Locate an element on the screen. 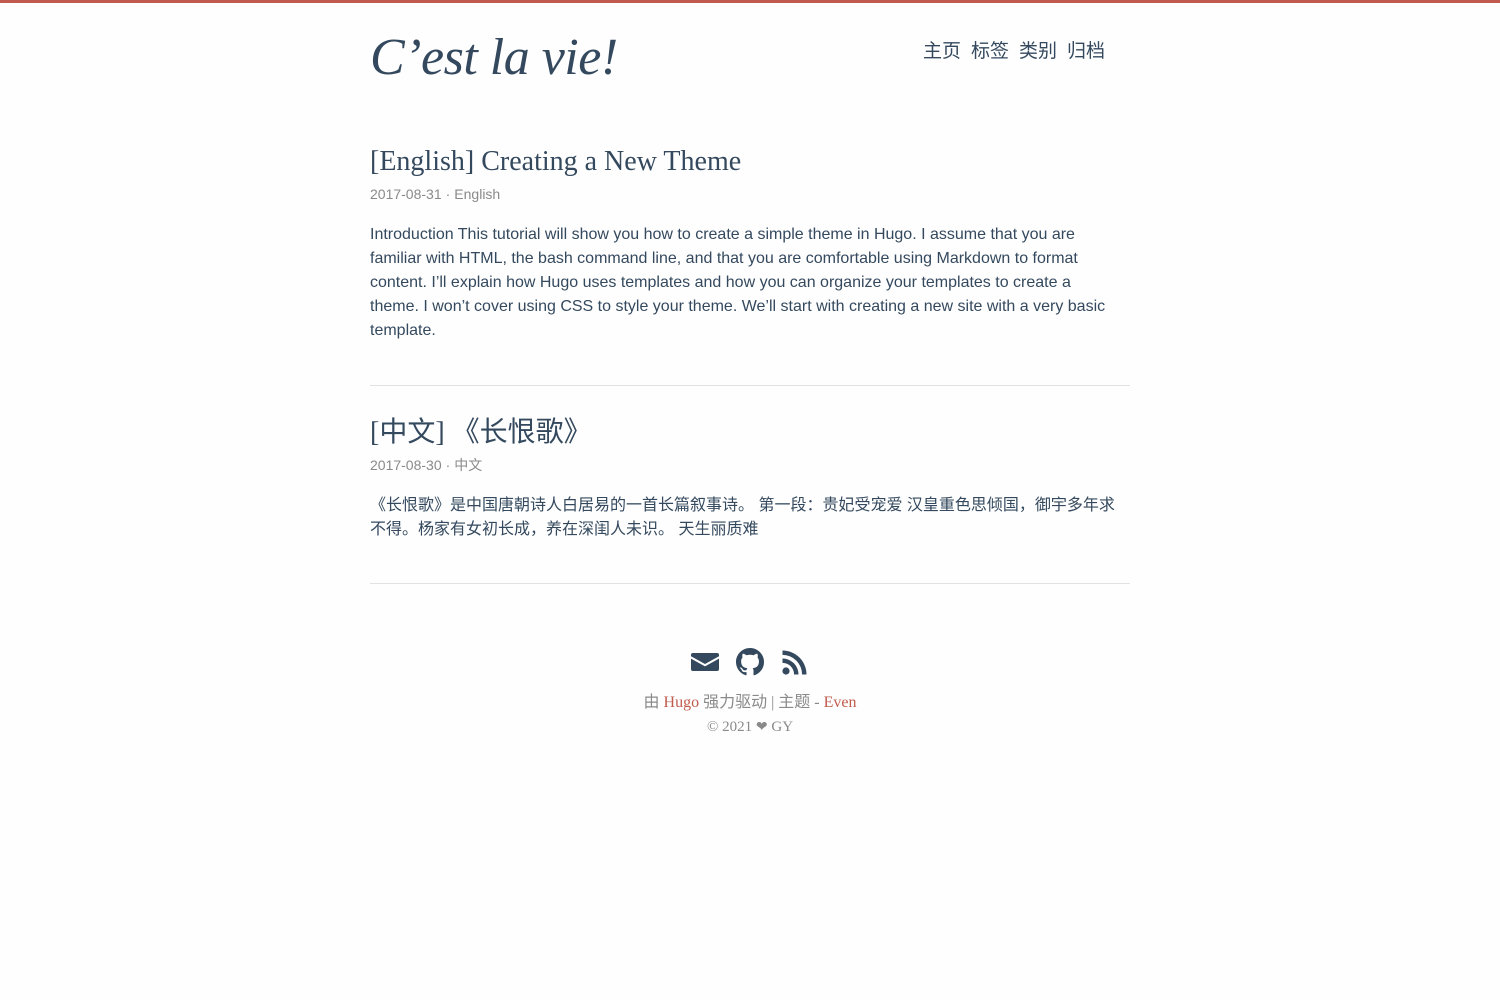 This screenshot has width=1500, height=1000. social-links is located at coordinates (750, 662).